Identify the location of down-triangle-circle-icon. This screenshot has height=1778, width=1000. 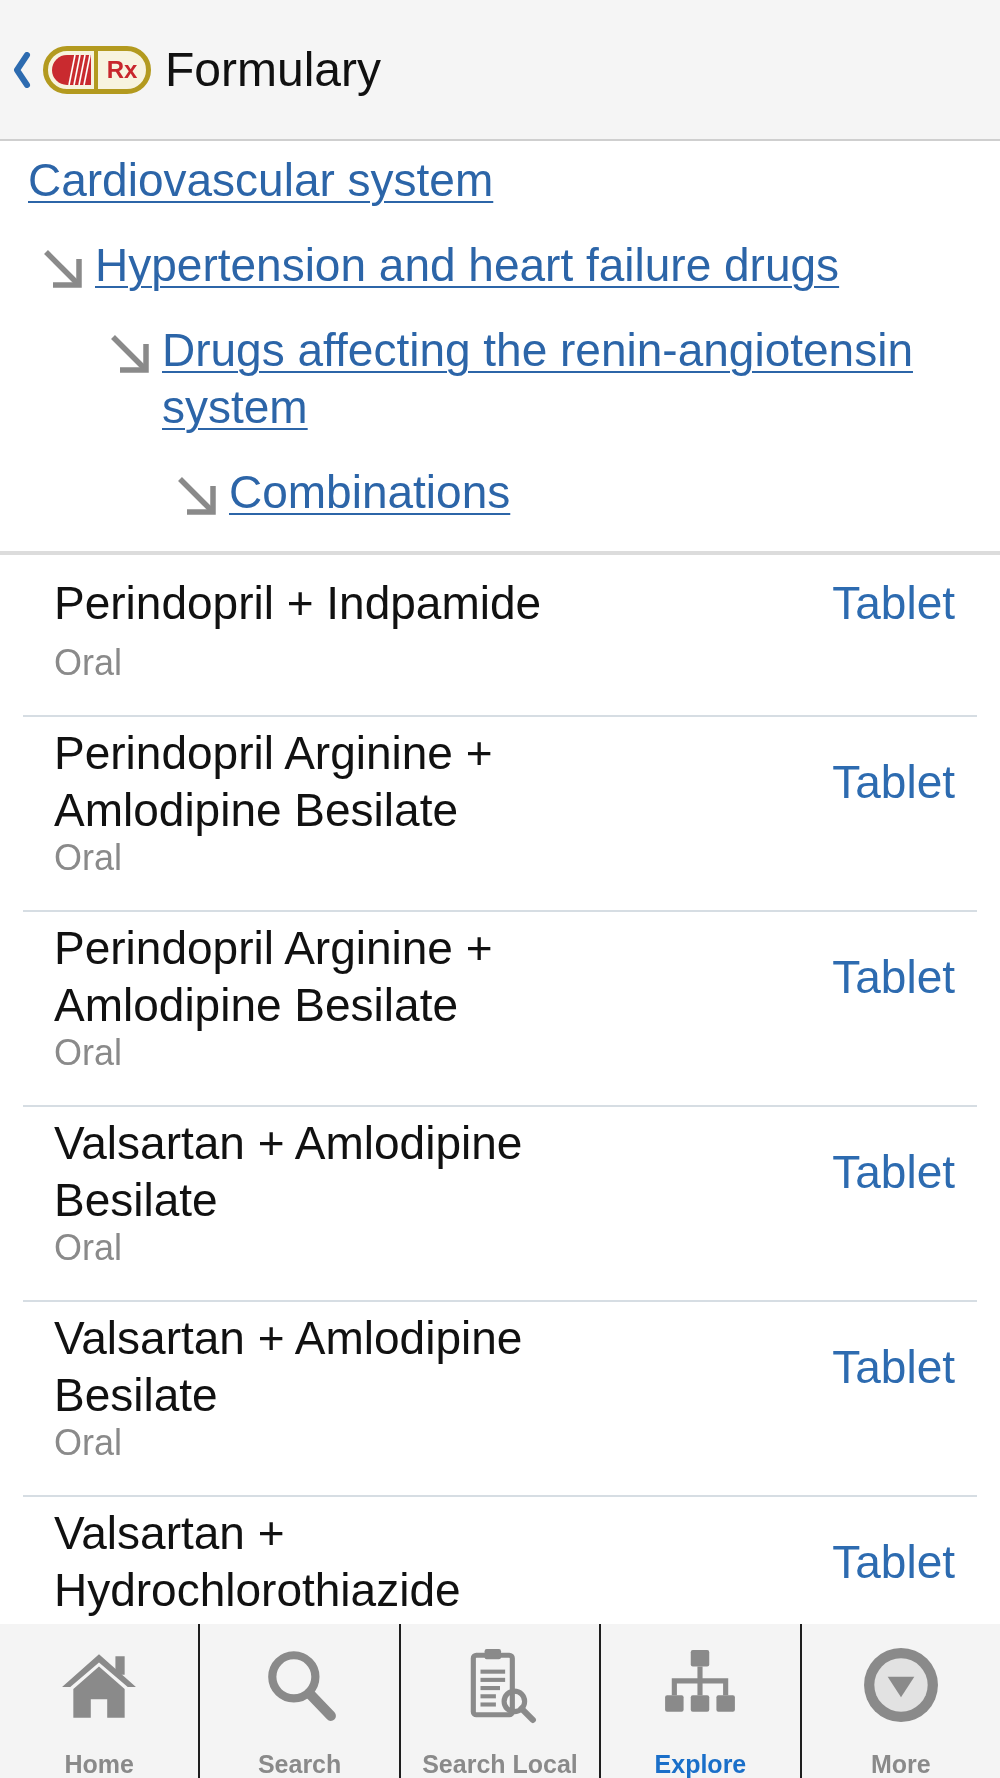
(900, 1685).